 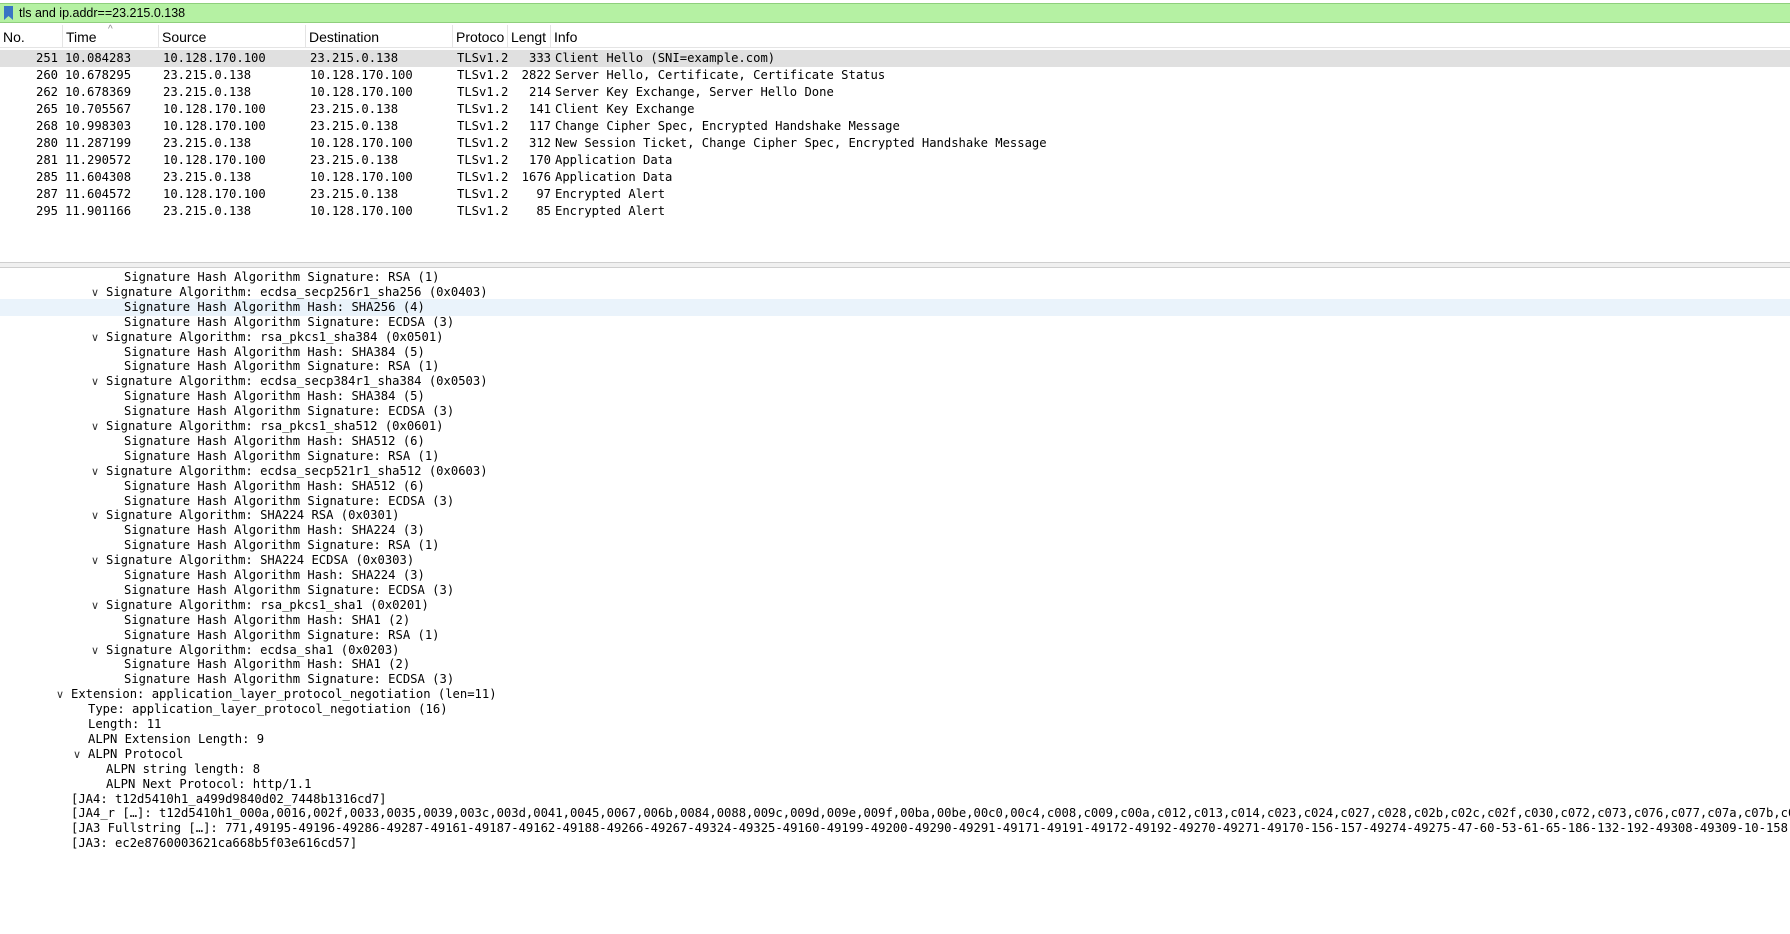 I want to click on packet-no: 281, so click(x=46, y=160).